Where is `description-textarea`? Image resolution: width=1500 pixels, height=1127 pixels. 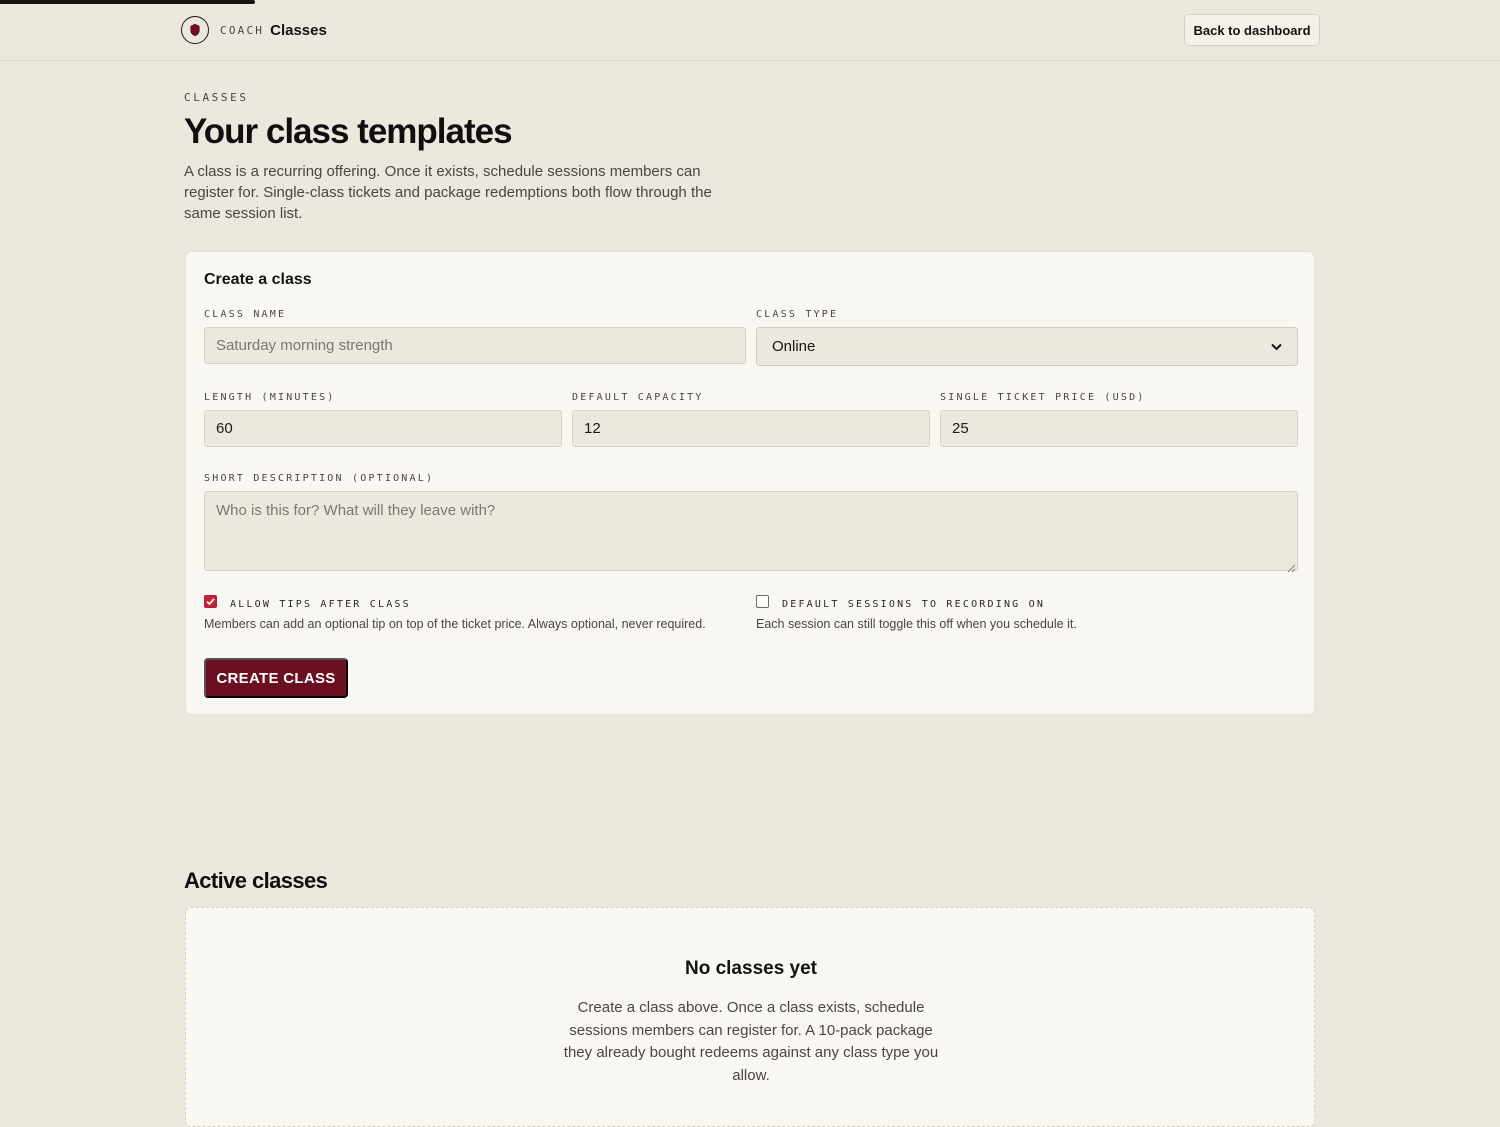 description-textarea is located at coordinates (751, 531).